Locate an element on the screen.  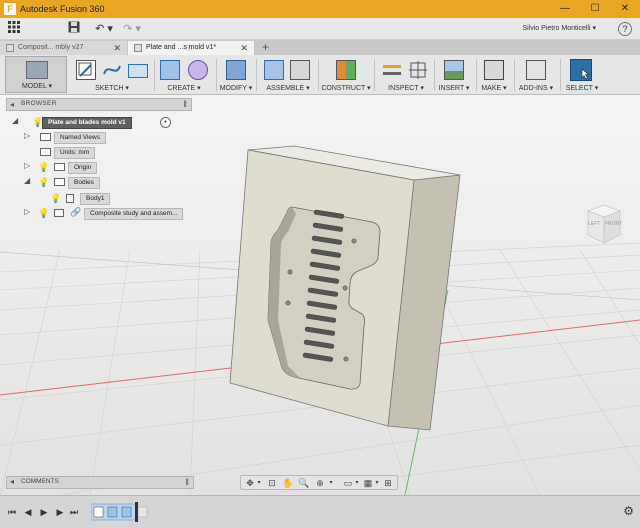
look-at-icon: ⊡ is located at coordinates (272, 483).